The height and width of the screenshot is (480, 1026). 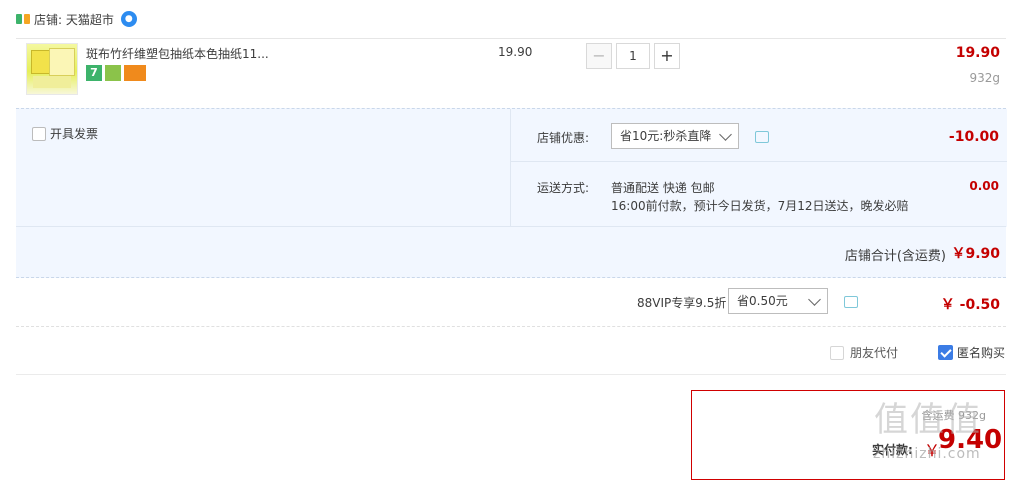 What do you see at coordinates (977, 53) in the screenshot?
I see `item-total-price: 19.90` at bounding box center [977, 53].